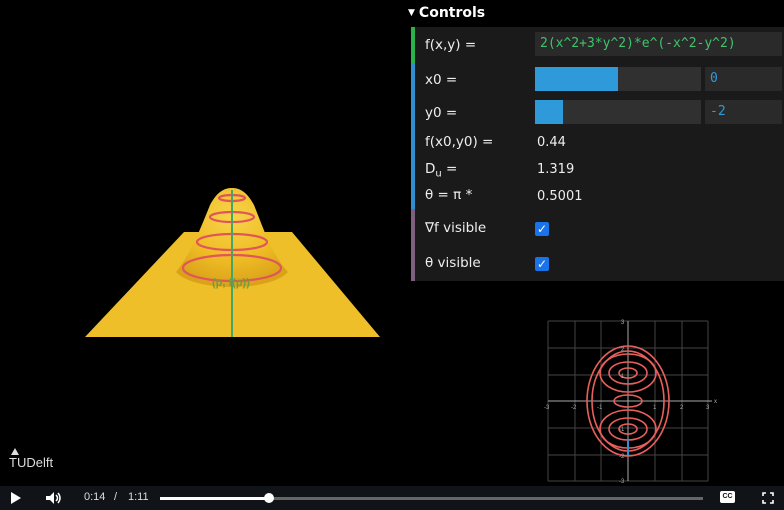  Describe the element at coordinates (597, 169) in the screenshot. I see `du-row: Du = 1.319` at that location.